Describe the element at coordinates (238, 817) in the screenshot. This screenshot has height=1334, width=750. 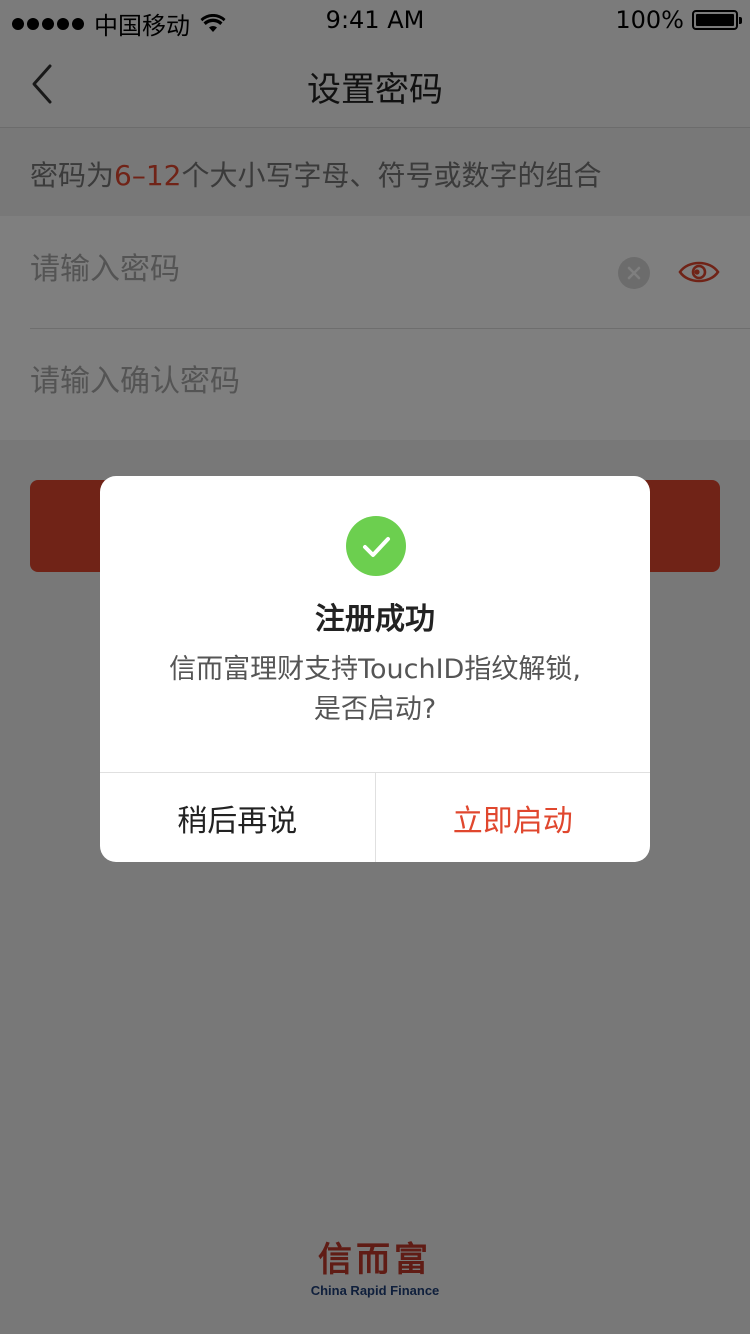
I see `later-button: 稍后再说` at that location.